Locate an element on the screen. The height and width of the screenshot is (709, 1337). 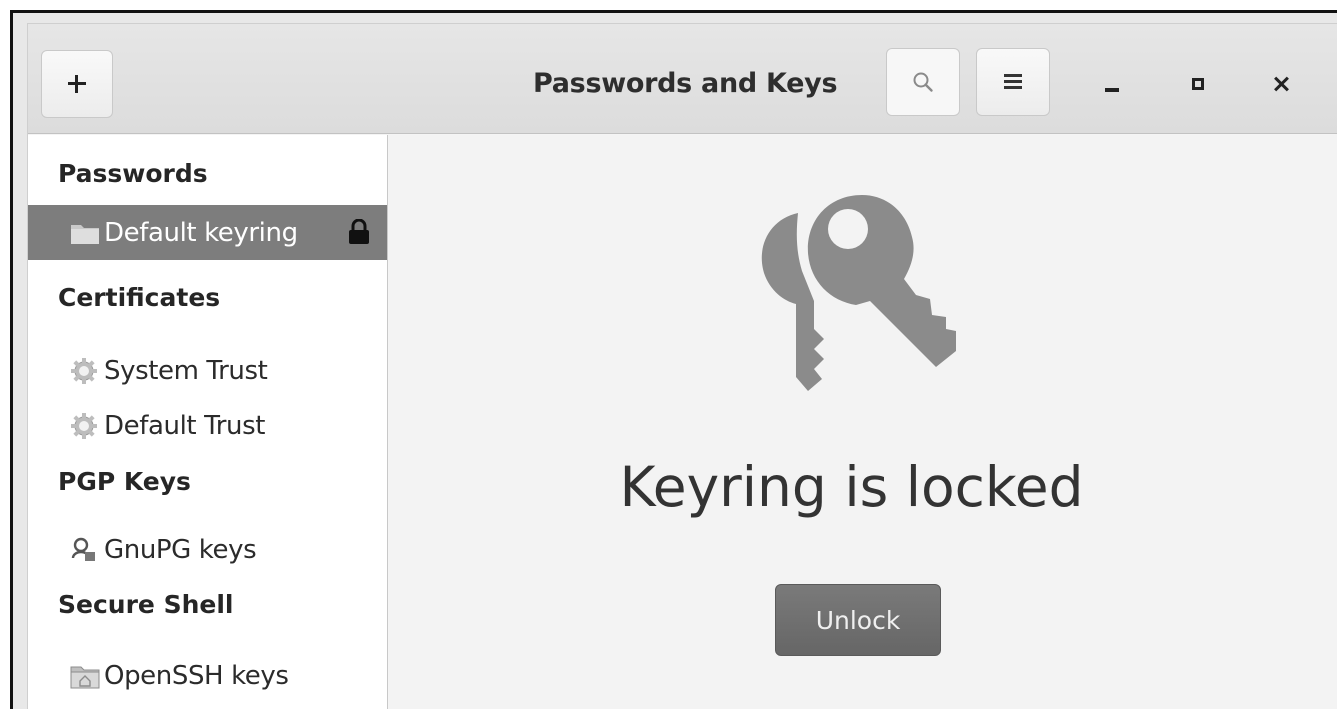
section-heading-certificates: Certificates is located at coordinates (139, 297).